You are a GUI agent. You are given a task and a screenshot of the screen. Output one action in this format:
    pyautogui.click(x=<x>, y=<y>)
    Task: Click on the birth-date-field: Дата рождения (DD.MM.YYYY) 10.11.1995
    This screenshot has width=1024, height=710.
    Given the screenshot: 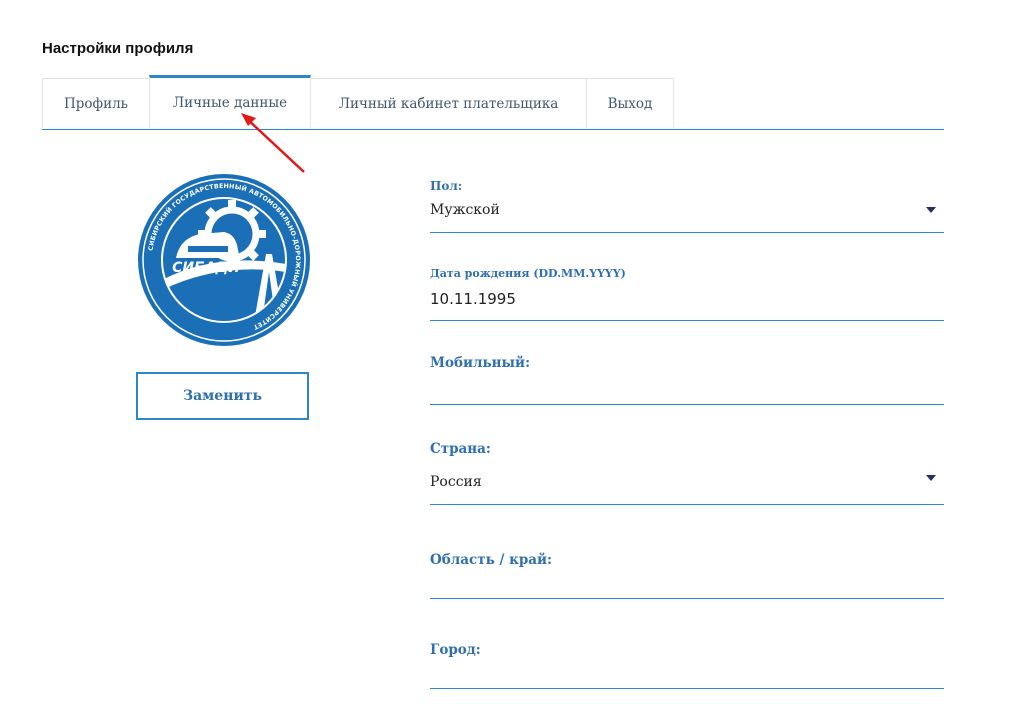 What is the action you would take?
    pyautogui.click(x=687, y=292)
    